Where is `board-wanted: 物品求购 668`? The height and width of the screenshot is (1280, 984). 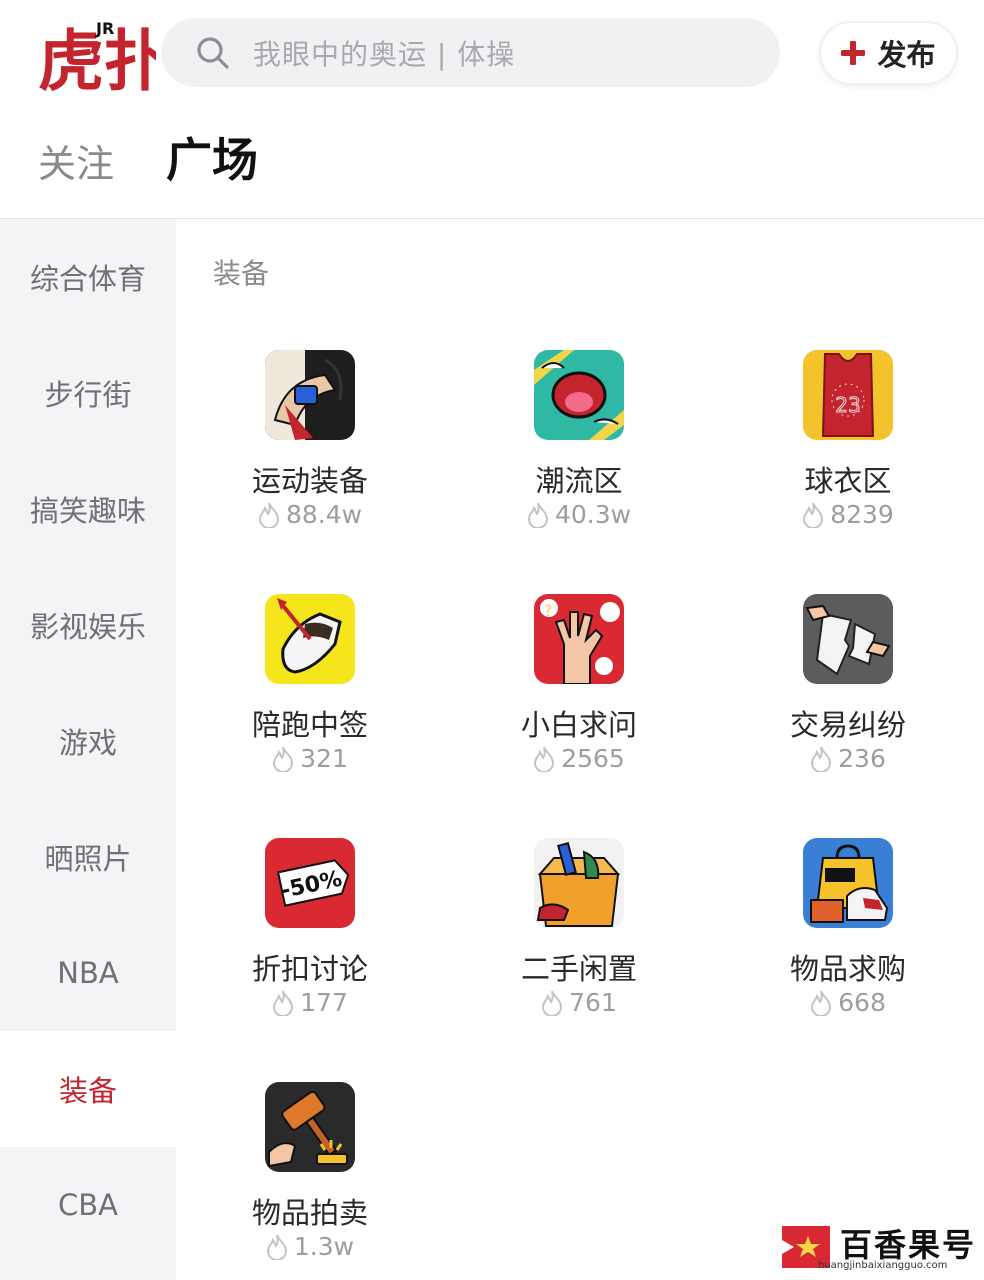
board-wanted: 物品求购 668 is located at coordinates (848, 938).